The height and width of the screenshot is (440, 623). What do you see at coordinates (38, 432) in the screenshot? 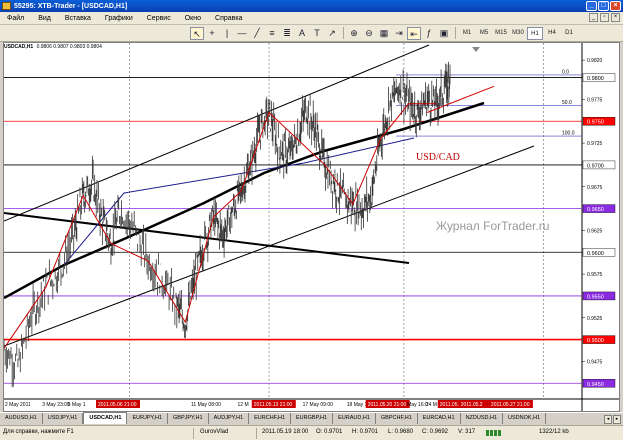
I see `status-help: Для справки, нажмите F1` at bounding box center [38, 432].